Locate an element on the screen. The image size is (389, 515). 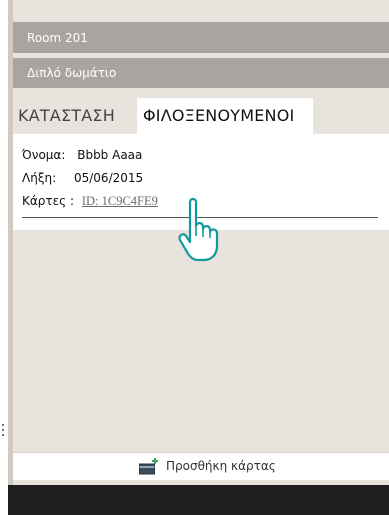
guest-expiry-row: Λήξη: 05/06/2015 is located at coordinates (82, 178).